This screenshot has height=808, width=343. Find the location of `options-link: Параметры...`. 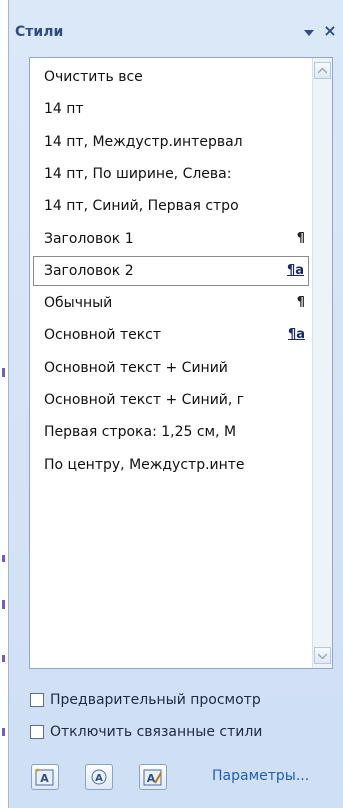

options-link: Параметры... is located at coordinates (260, 776).